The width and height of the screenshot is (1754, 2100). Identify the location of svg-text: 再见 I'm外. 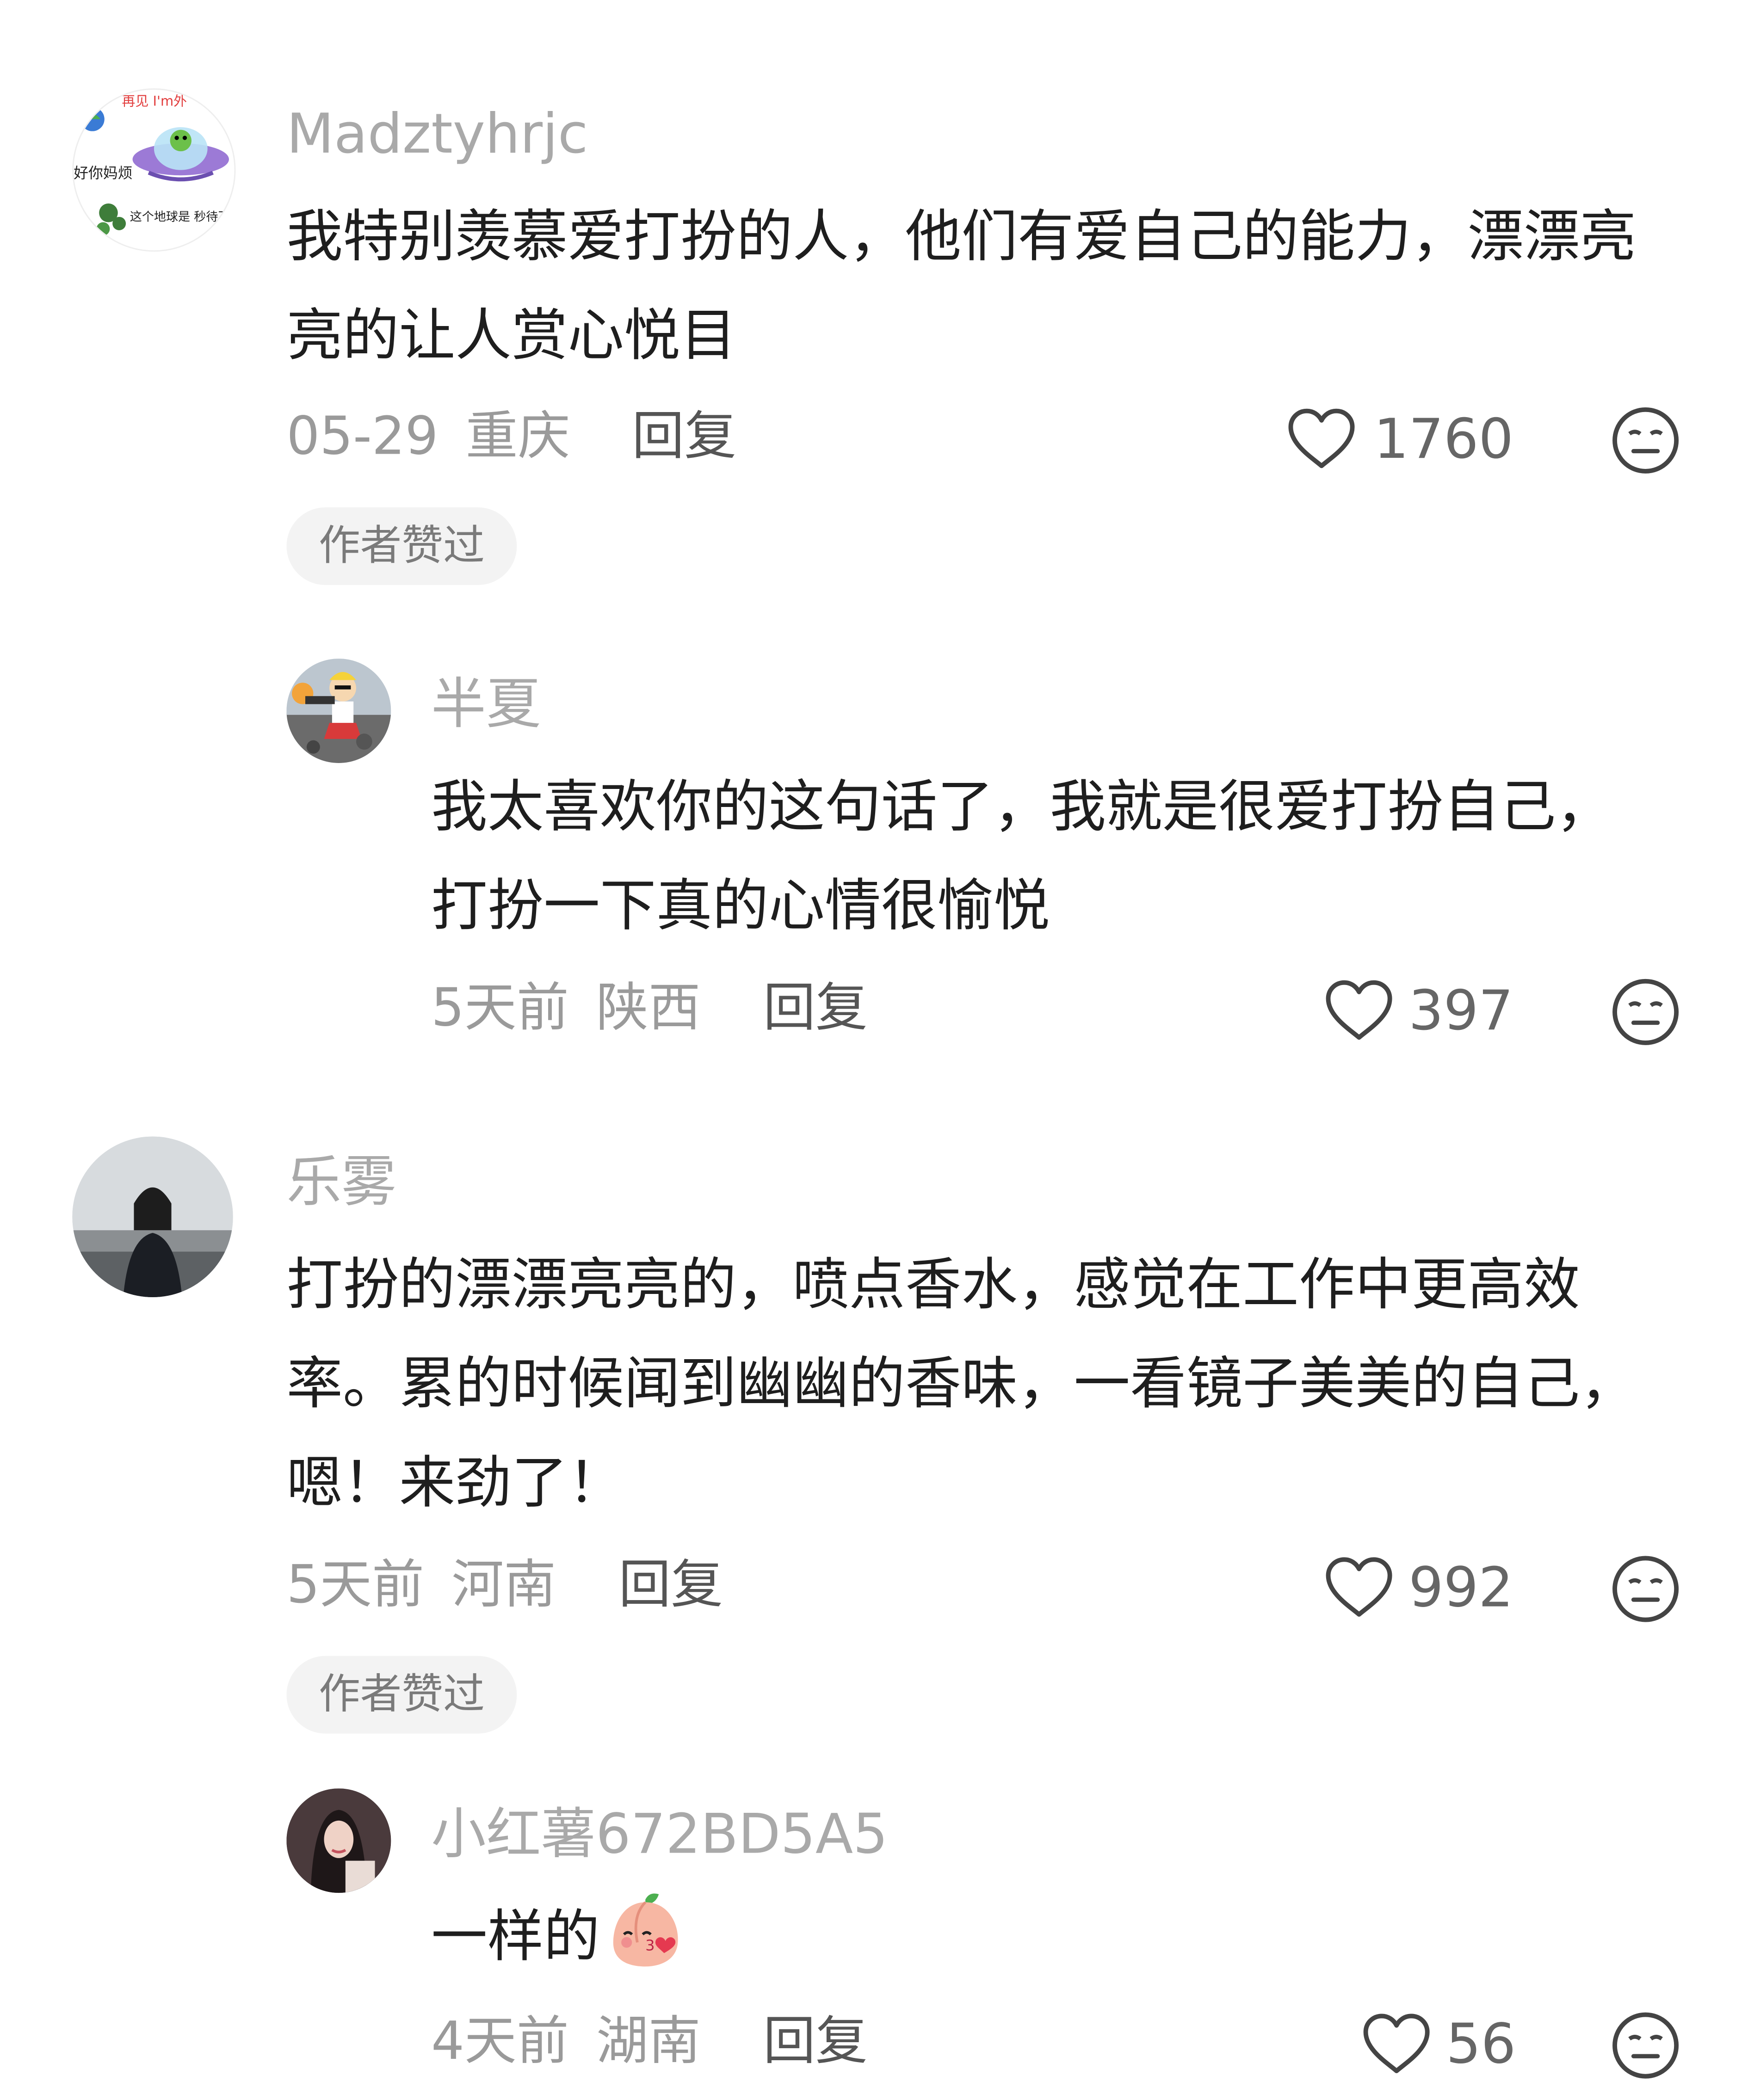
(154, 101).